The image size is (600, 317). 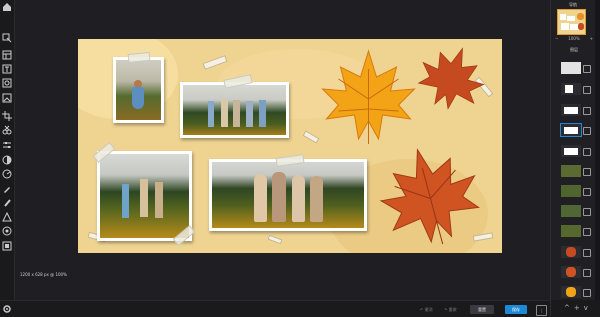 What do you see at coordinates (7, 7) in the screenshot?
I see `home-icon` at bounding box center [7, 7].